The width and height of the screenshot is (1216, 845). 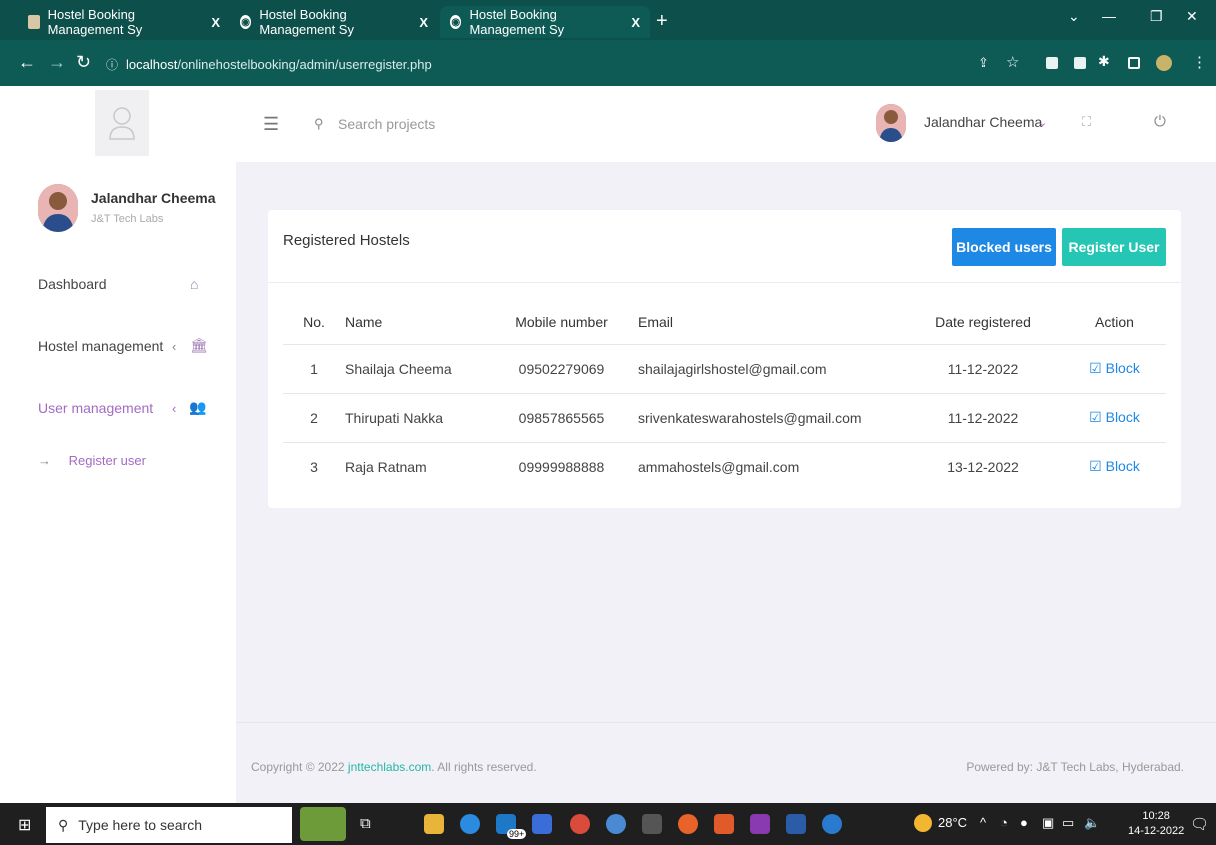 What do you see at coordinates (152, 64) in the screenshot?
I see `url-host: localhost` at bounding box center [152, 64].